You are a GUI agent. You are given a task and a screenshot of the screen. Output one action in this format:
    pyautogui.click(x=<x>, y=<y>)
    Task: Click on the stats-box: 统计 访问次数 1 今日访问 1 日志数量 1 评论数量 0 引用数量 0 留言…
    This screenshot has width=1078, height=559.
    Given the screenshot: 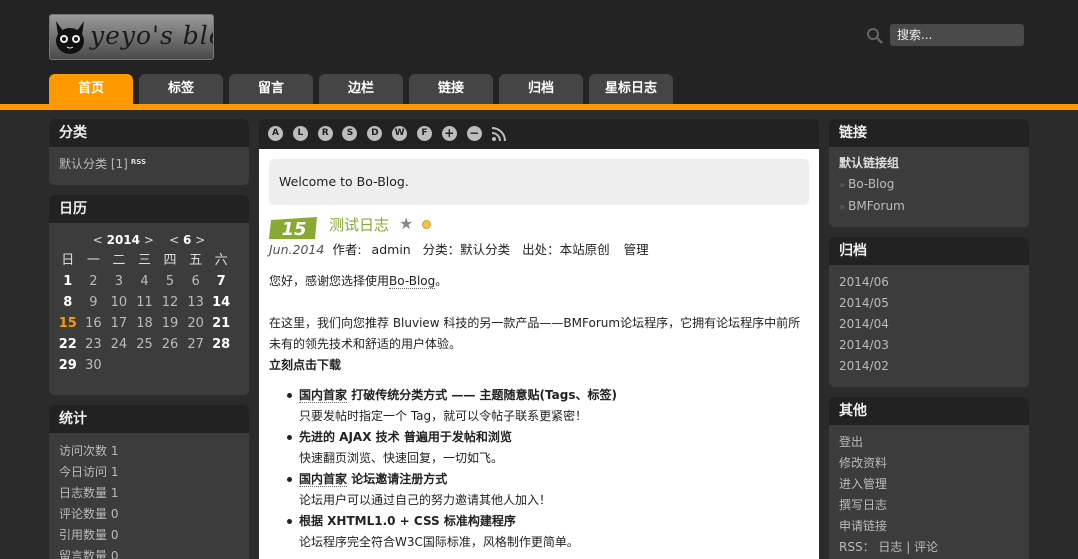 What is the action you would take?
    pyautogui.click(x=149, y=482)
    